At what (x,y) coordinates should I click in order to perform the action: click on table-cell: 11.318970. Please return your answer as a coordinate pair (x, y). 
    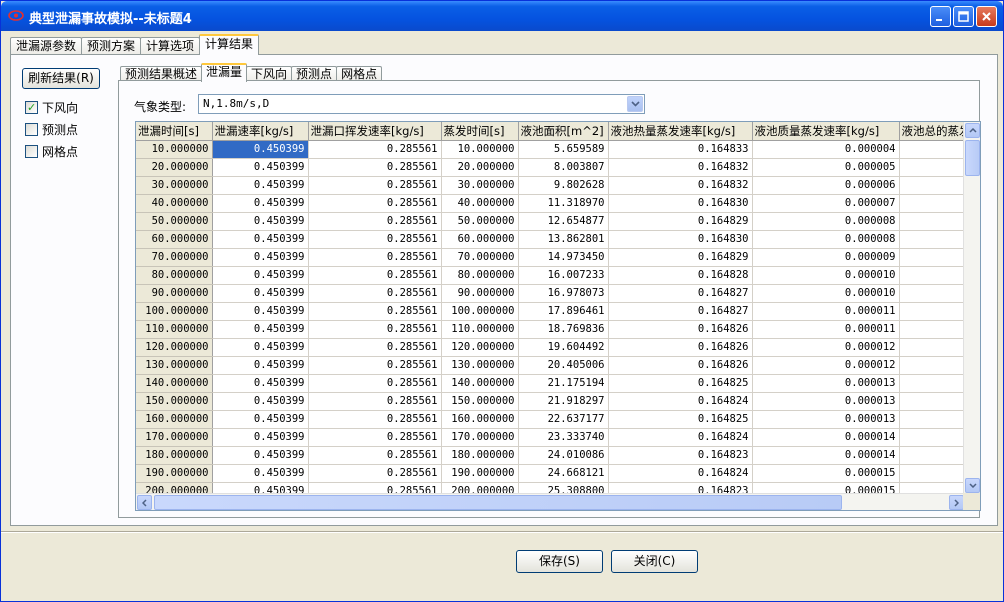
    Looking at the image, I should click on (563, 203).